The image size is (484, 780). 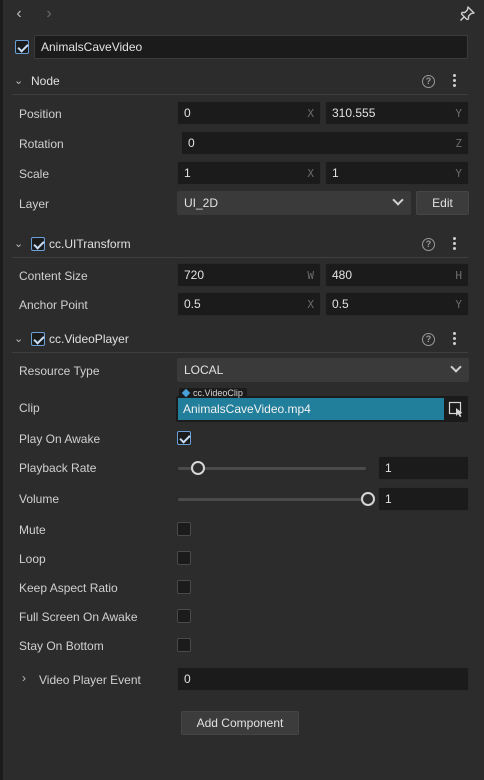 What do you see at coordinates (194, 275) in the screenshot?
I see `content-width-value: 720` at bounding box center [194, 275].